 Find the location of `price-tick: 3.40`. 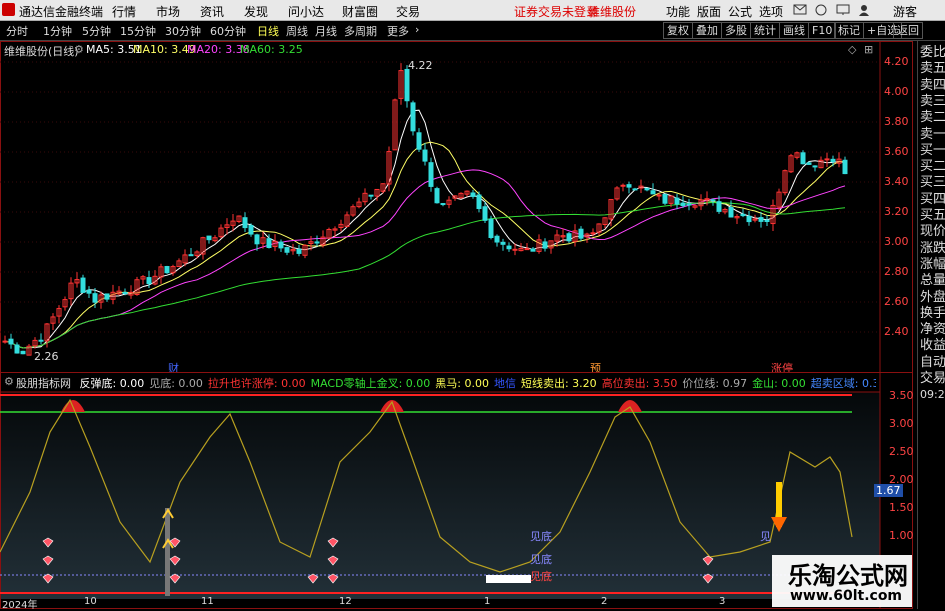

price-tick: 3.40 is located at coordinates (896, 181).